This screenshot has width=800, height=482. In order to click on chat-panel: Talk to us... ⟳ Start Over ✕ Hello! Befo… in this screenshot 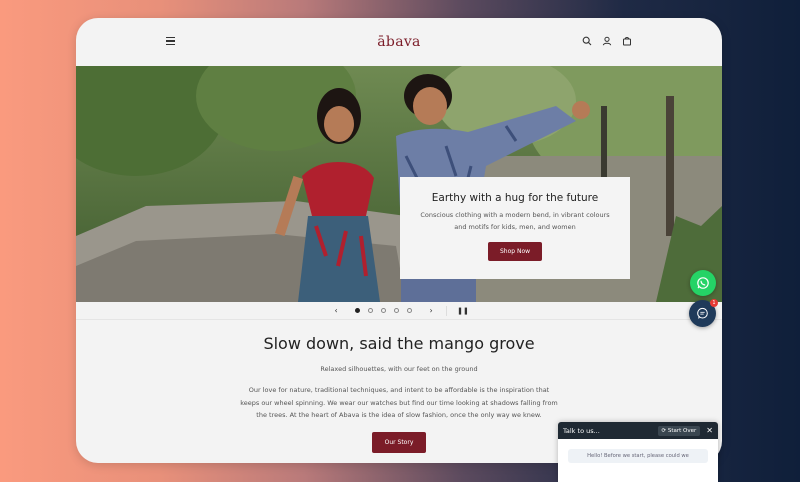, I will do `click(638, 452)`.